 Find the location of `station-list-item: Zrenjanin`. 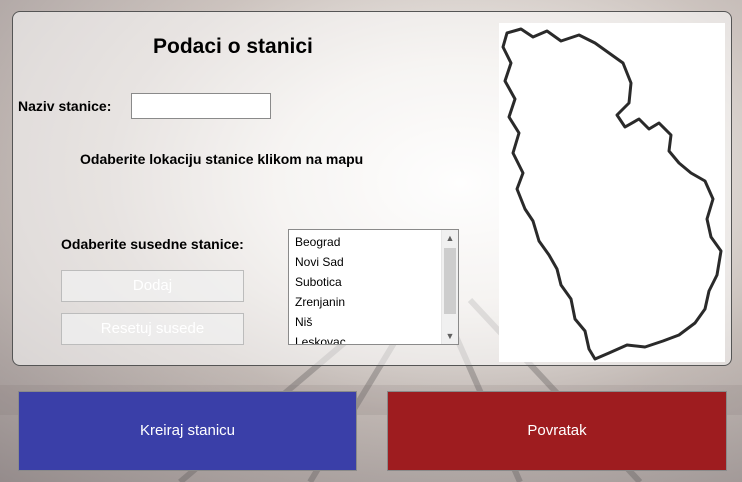

station-list-item: Zrenjanin is located at coordinates (365, 302).